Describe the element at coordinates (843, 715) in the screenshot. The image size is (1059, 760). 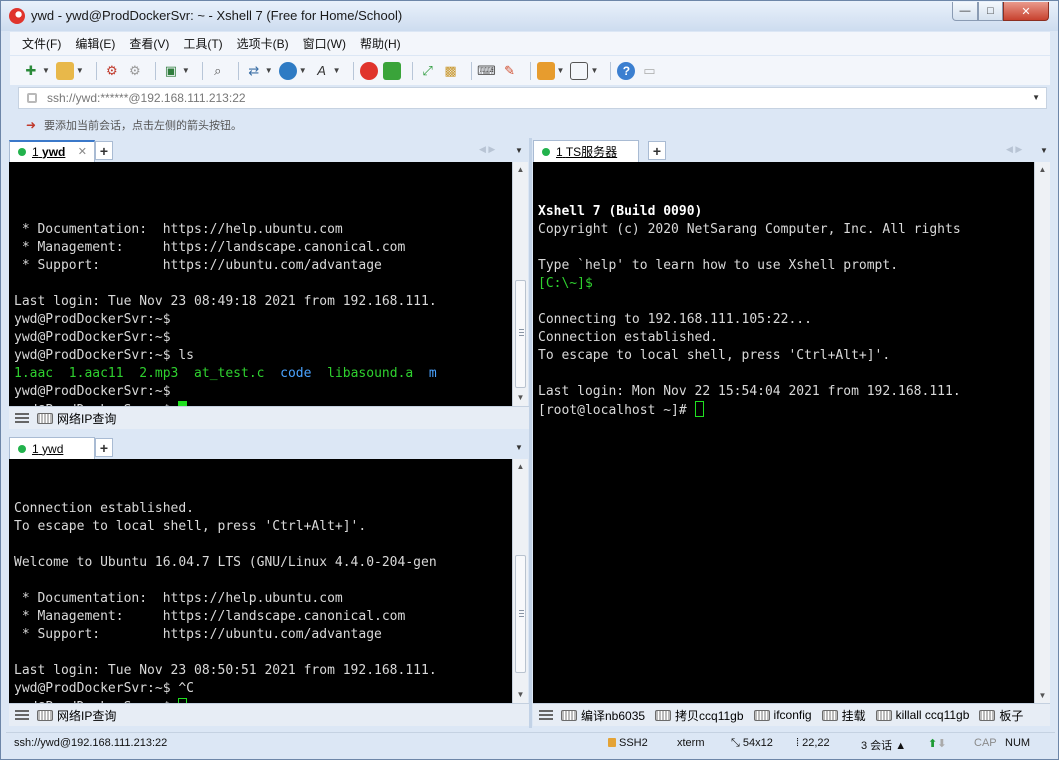
I see `quick-command-mount: 挂载` at that location.